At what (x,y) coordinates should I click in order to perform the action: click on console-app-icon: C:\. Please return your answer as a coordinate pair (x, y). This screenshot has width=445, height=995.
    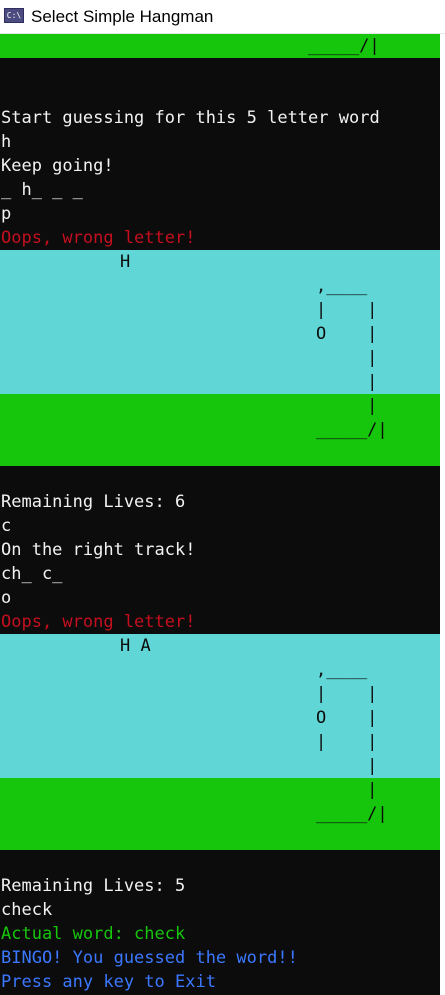
    Looking at the image, I should click on (14, 15).